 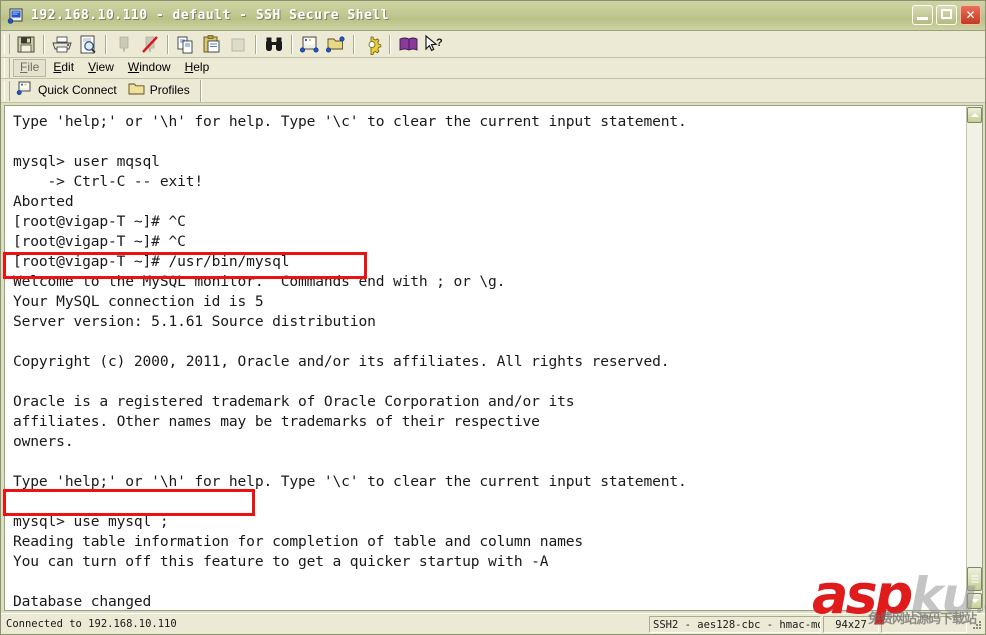 What do you see at coordinates (186, 44) in the screenshot?
I see `copy-button` at bounding box center [186, 44].